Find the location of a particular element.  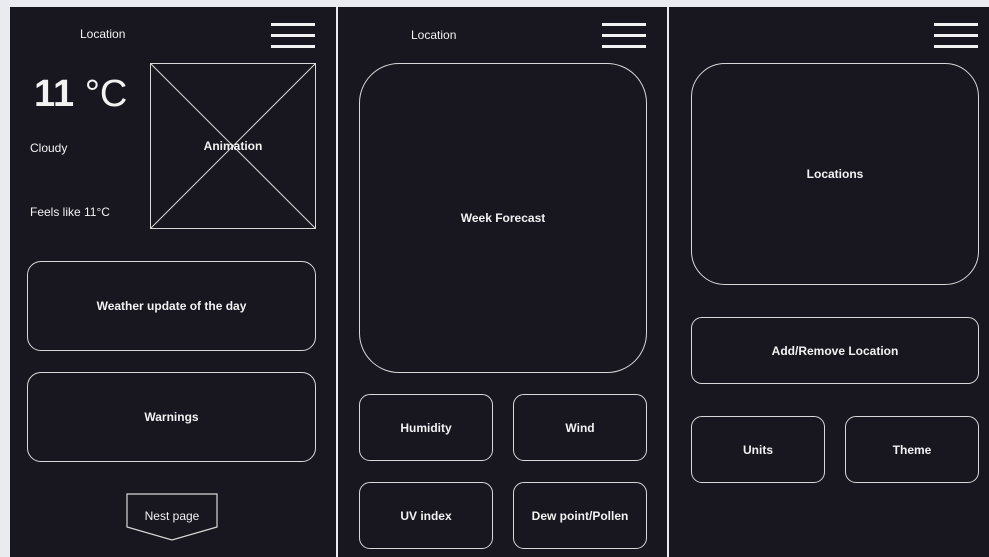

condition-label: Cloudy is located at coordinates (49, 148).